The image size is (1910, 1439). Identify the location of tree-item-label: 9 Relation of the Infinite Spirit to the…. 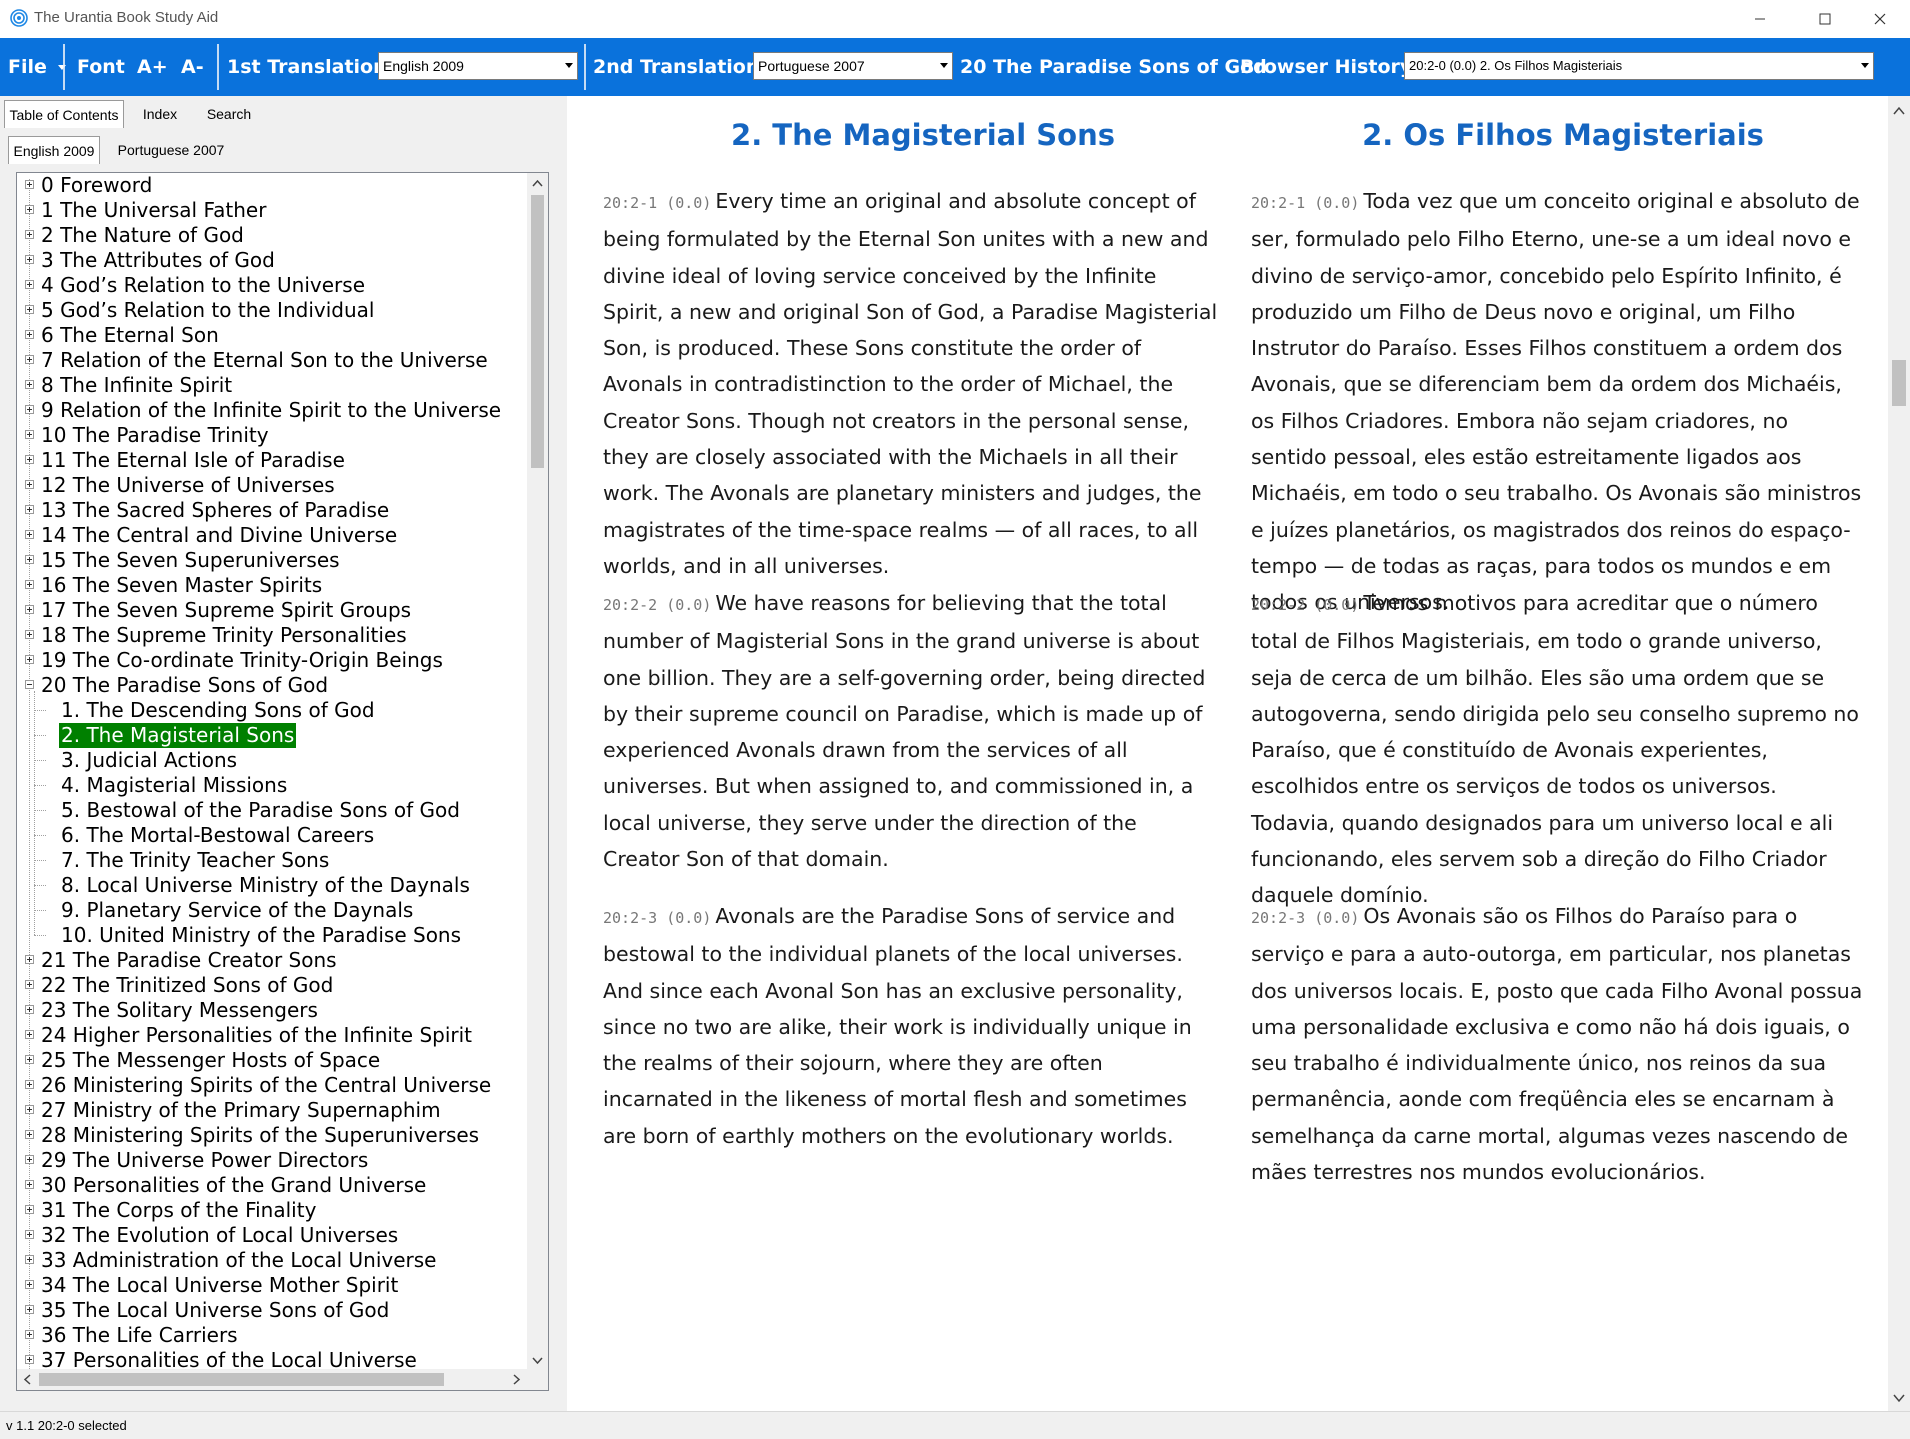
(271, 410).